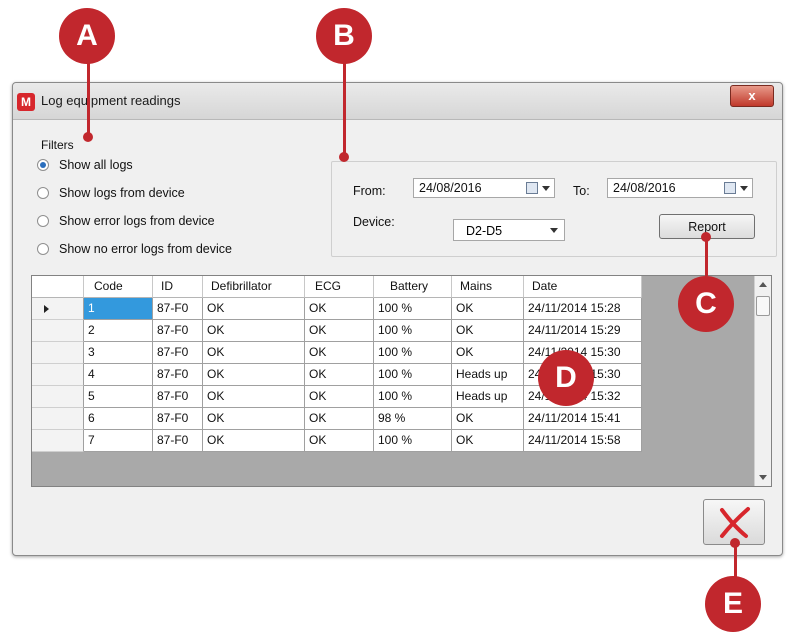  I want to click on scroll-up-icon, so click(763, 284).